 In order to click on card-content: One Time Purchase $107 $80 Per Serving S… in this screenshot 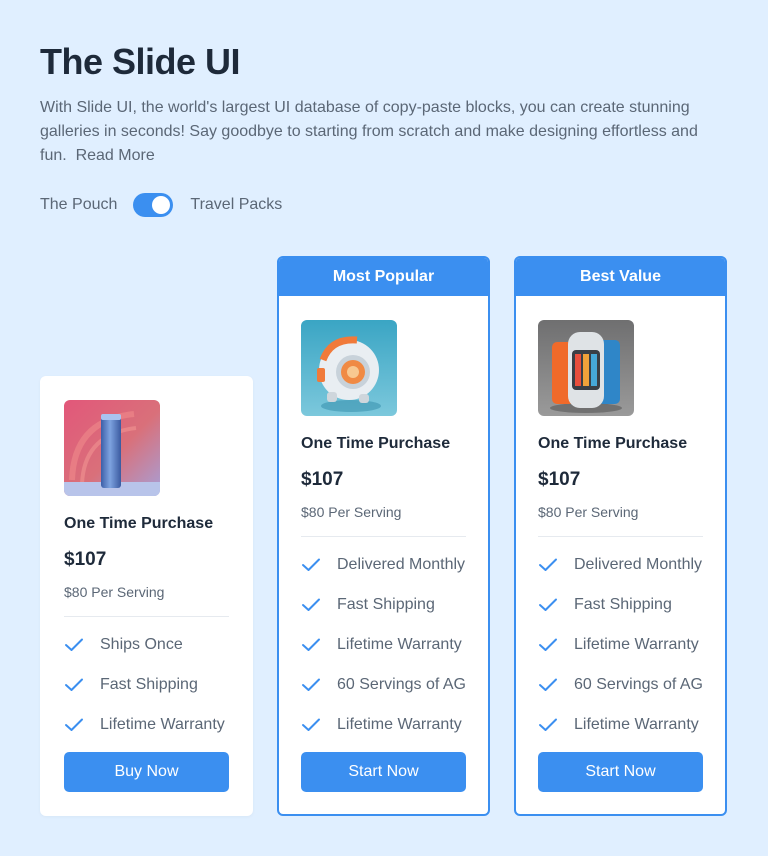, I will do `click(146, 572)`.